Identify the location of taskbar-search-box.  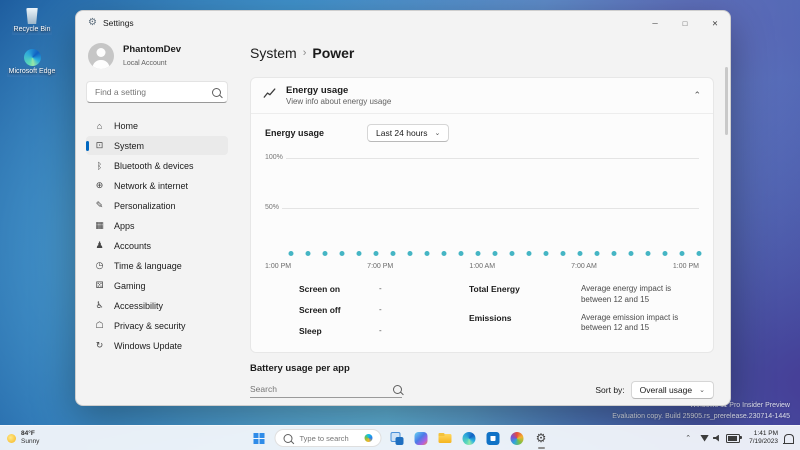
(328, 438).